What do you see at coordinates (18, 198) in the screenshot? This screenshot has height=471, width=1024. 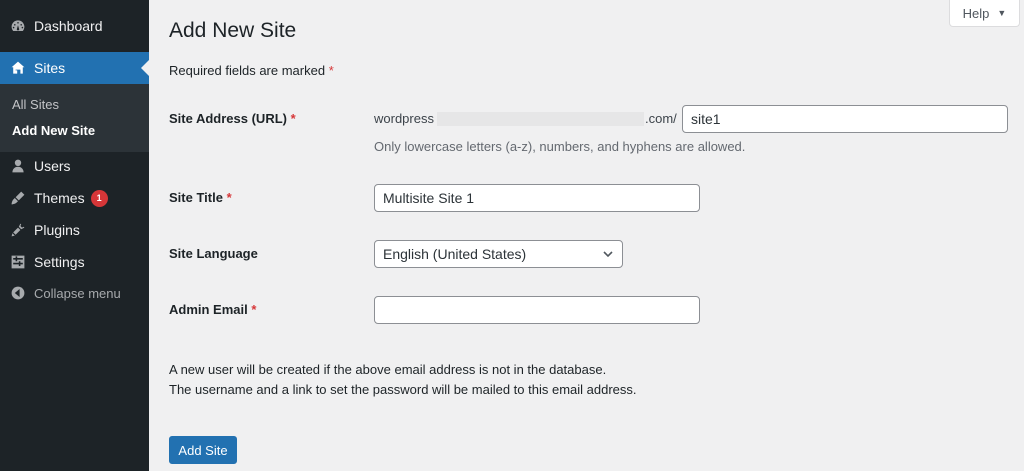 I see `themes-icon` at bounding box center [18, 198].